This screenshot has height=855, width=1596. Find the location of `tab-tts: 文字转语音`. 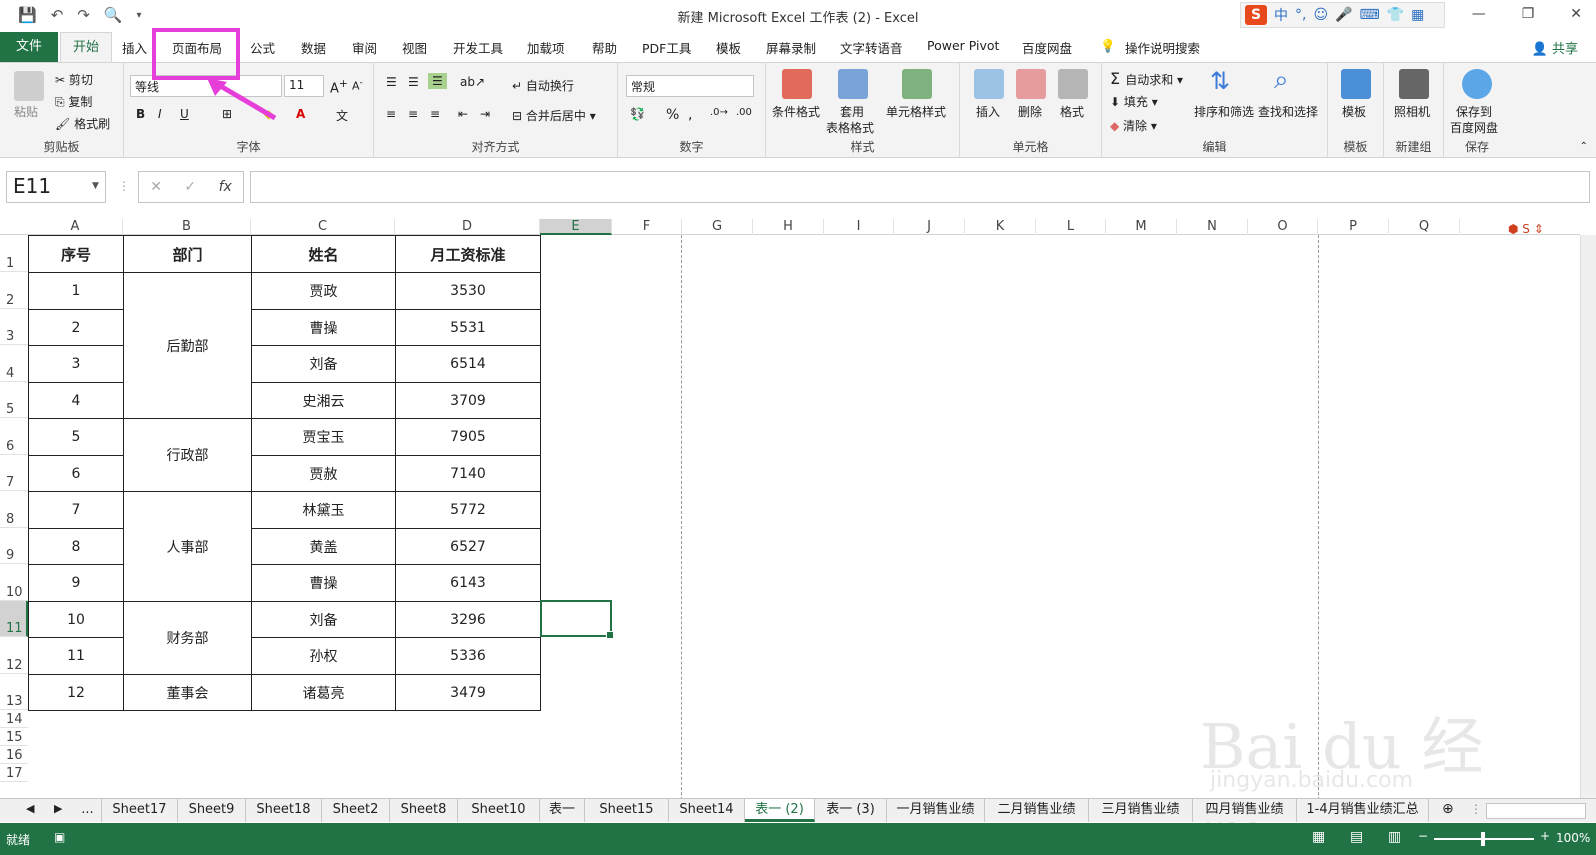

tab-tts: 文字转语音 is located at coordinates (871, 47).